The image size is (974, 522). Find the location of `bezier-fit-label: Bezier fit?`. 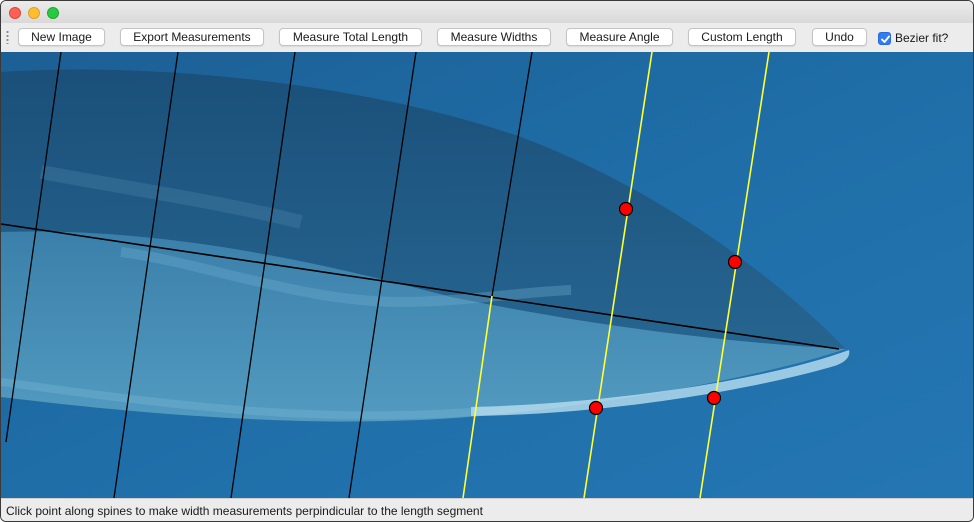

bezier-fit-label: Bezier fit? is located at coordinates (922, 38).